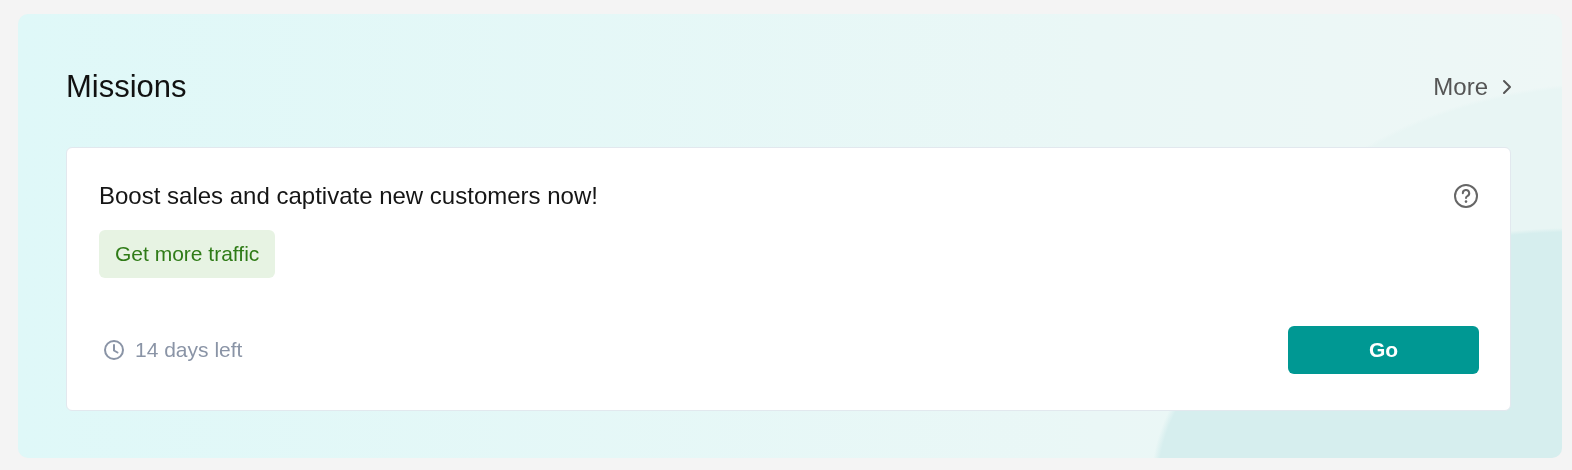  Describe the element at coordinates (114, 350) in the screenshot. I see `clock-icon` at that location.